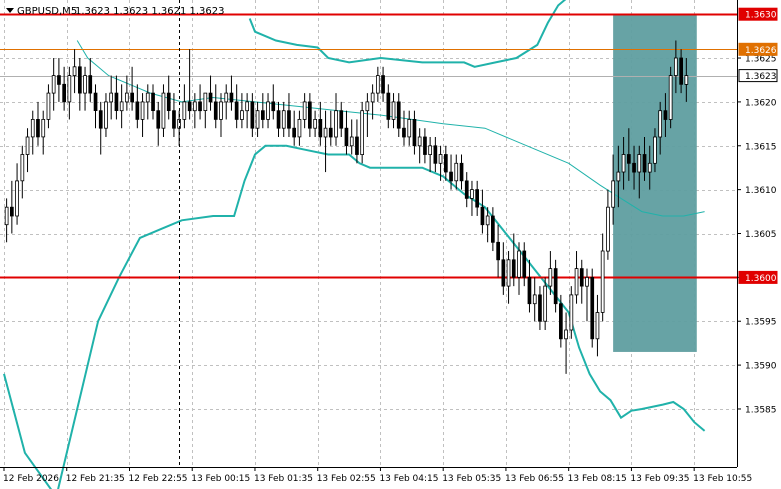 The height and width of the screenshot is (489, 781). Describe the element at coordinates (761, 103) in the screenshot. I see `y-tick-label: 1.3620` at that location.